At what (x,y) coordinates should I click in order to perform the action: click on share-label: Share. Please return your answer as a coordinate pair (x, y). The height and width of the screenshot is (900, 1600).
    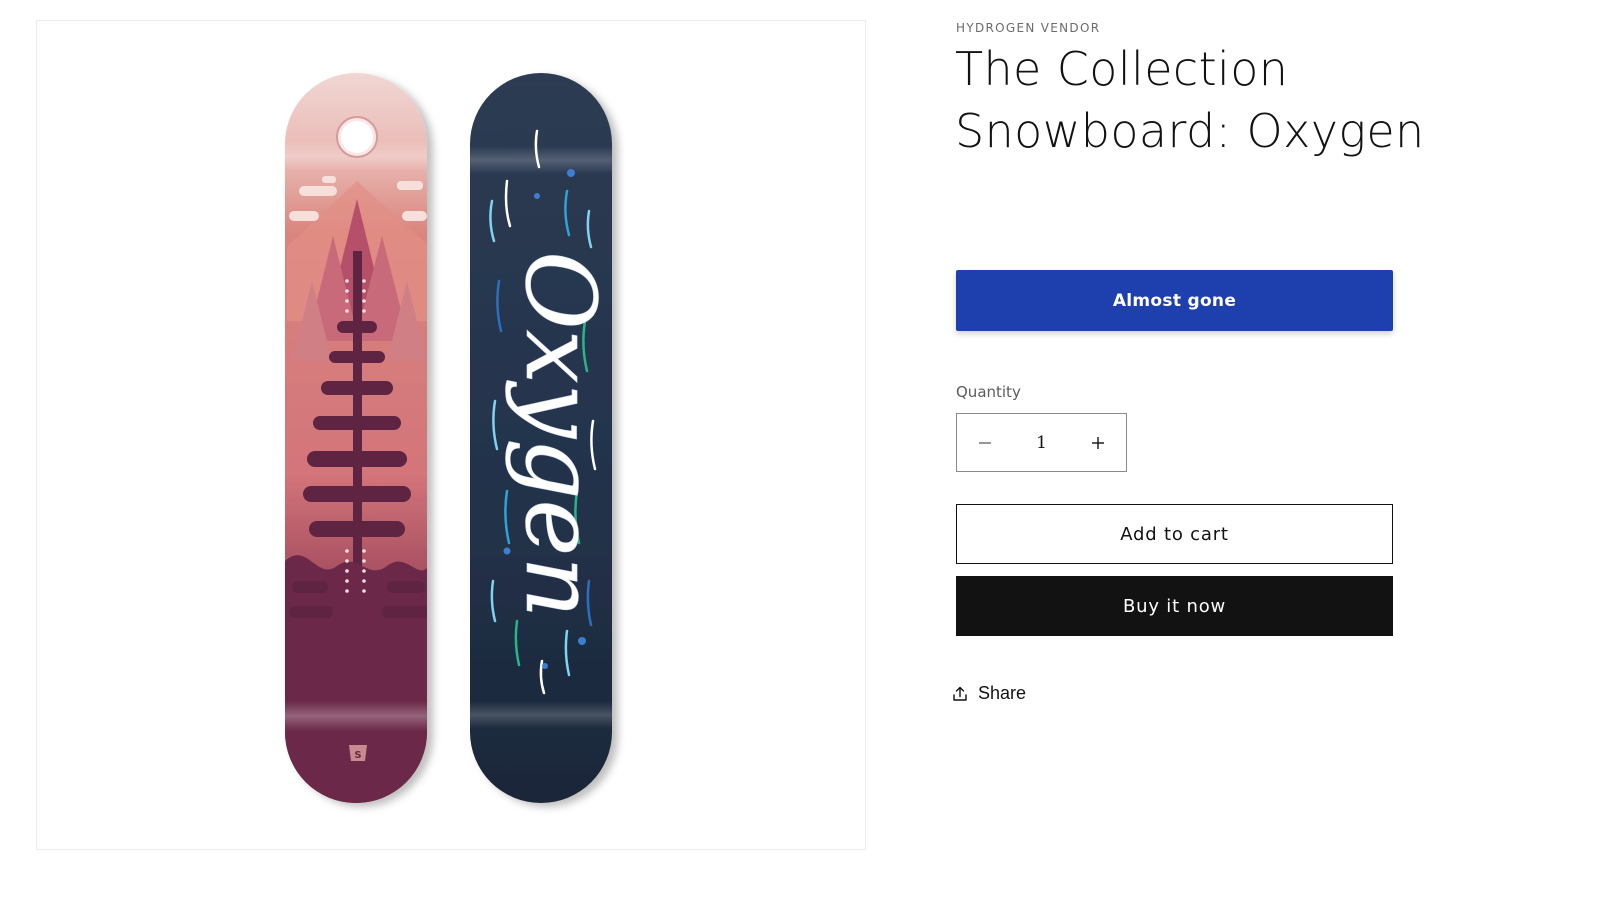
    Looking at the image, I should click on (1002, 693).